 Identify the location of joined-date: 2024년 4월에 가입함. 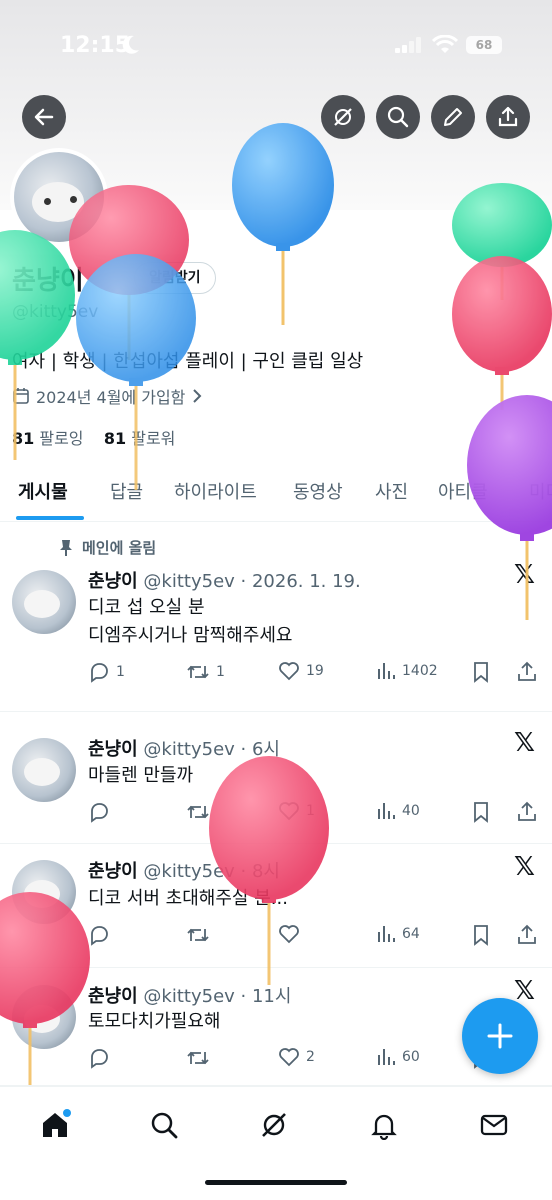
(107, 396).